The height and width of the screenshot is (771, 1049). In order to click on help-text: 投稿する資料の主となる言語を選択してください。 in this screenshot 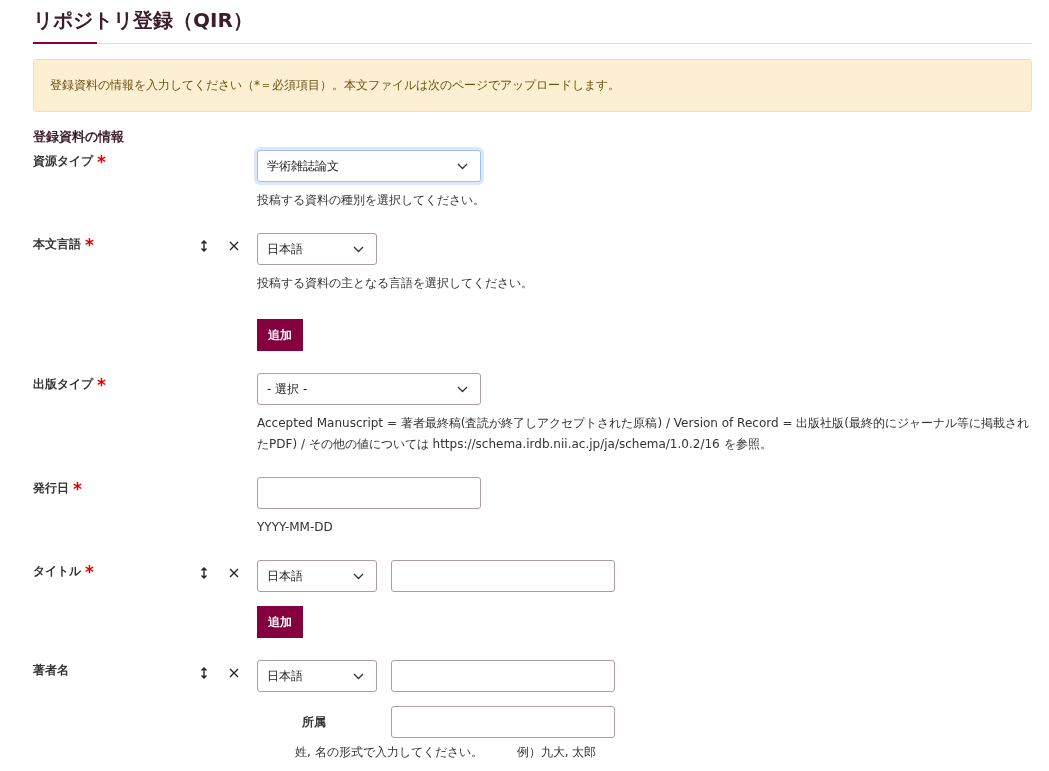, I will do `click(395, 283)`.